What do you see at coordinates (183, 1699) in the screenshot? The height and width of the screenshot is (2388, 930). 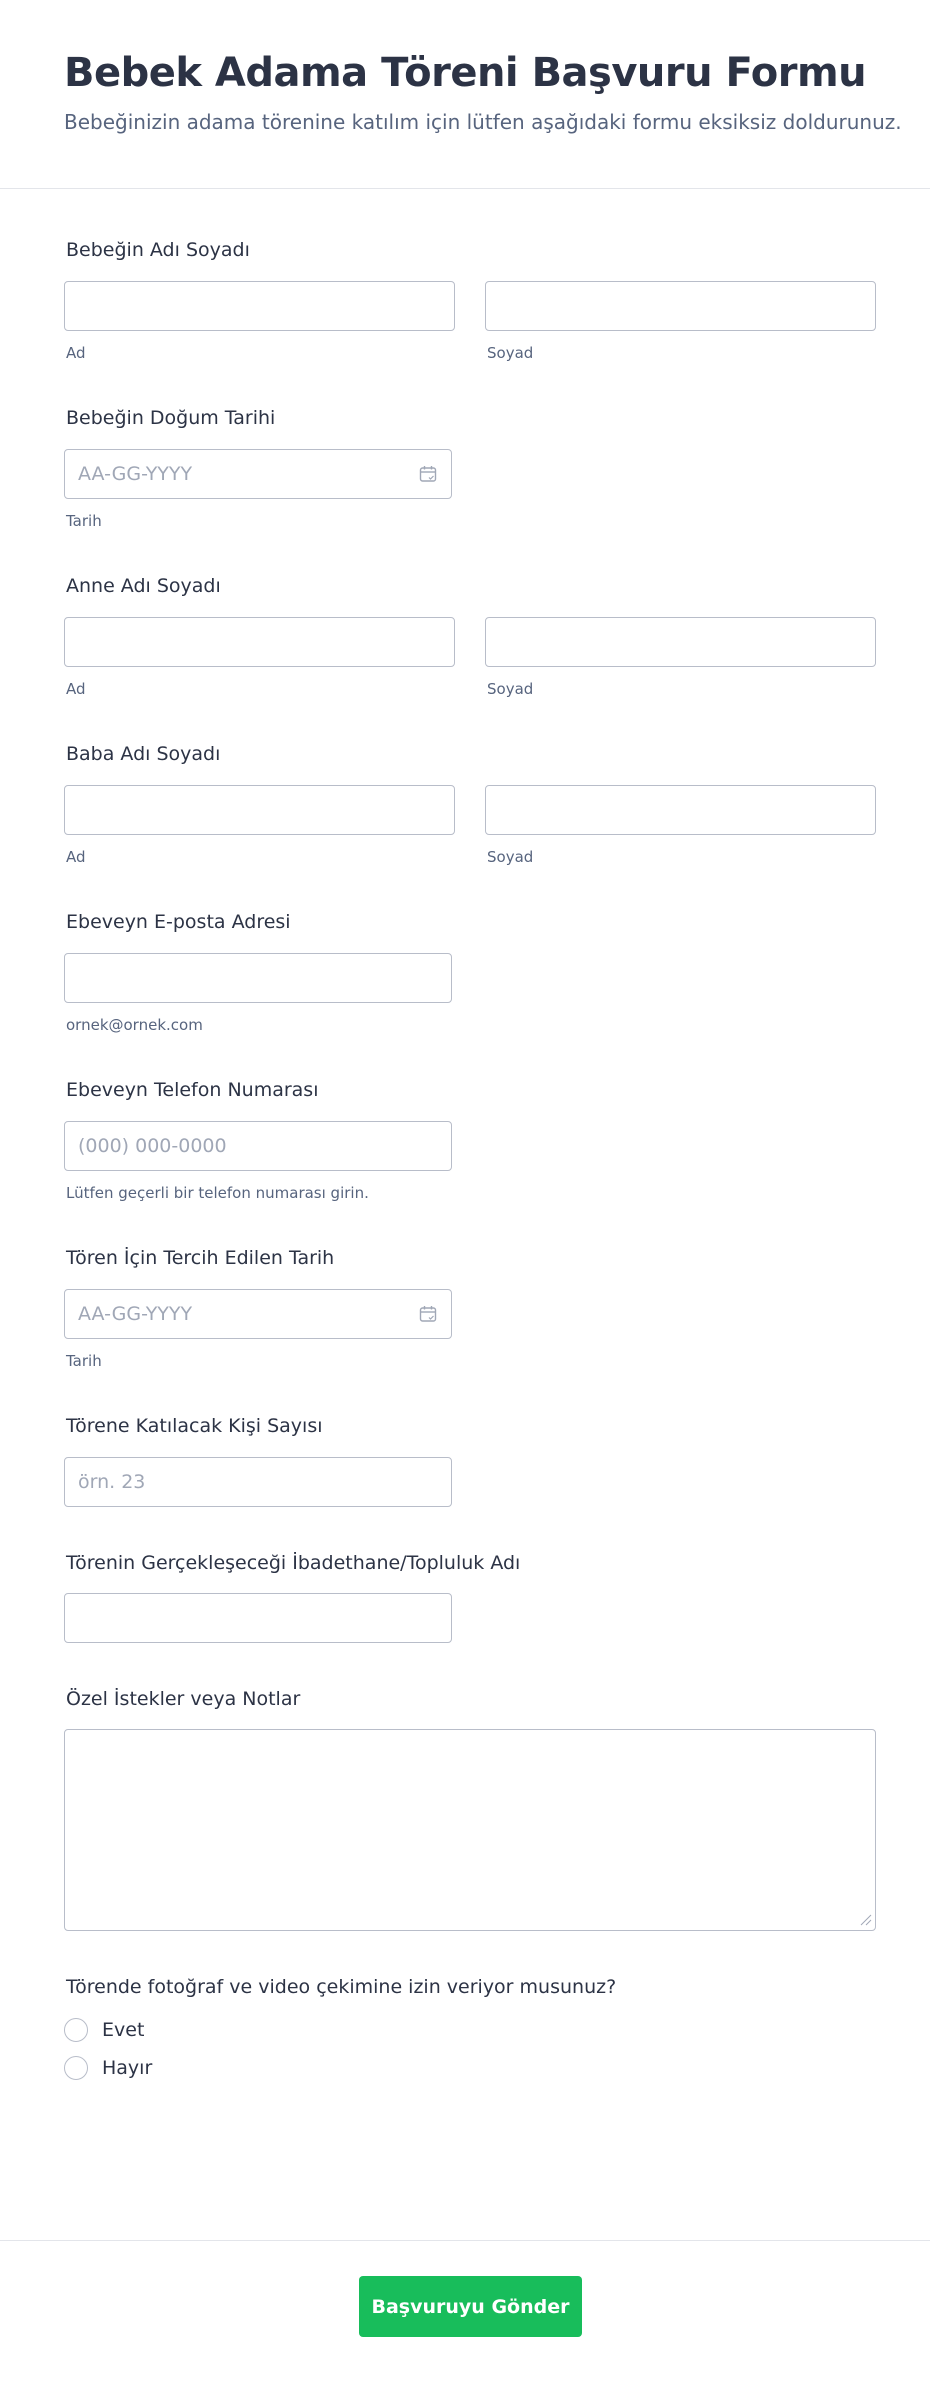 I see `special-requests-label: Özel İstekler veya Notlar` at bounding box center [183, 1699].